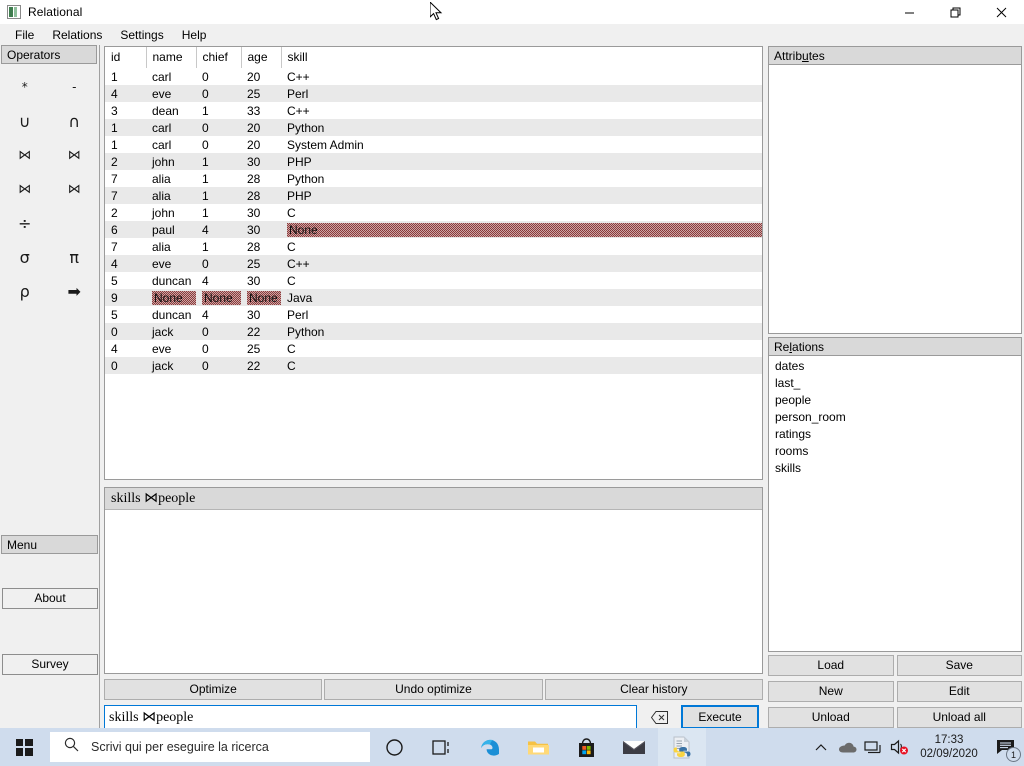  What do you see at coordinates (261, 58) in the screenshot?
I see `column-header-age: age` at bounding box center [261, 58].